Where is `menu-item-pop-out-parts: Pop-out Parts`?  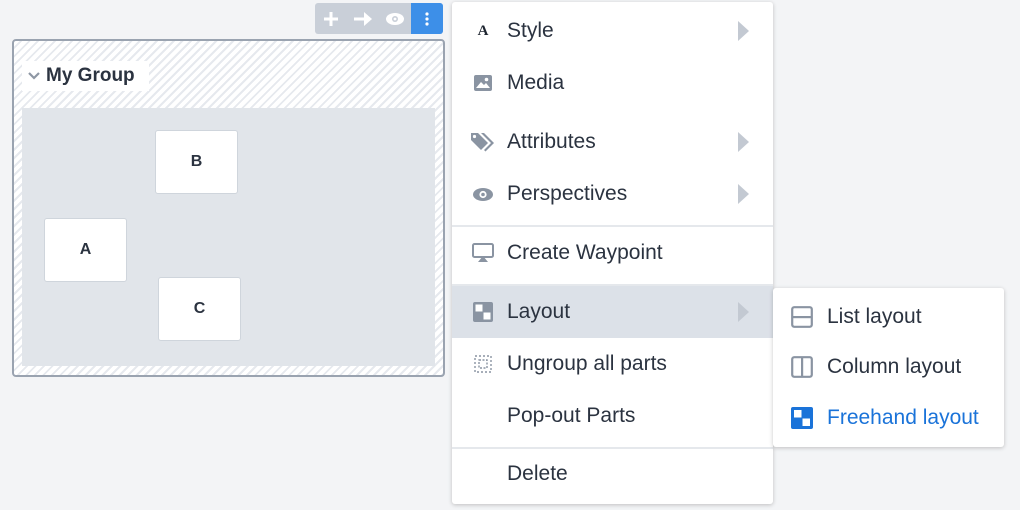 menu-item-pop-out-parts: Pop-out Parts is located at coordinates (612, 416).